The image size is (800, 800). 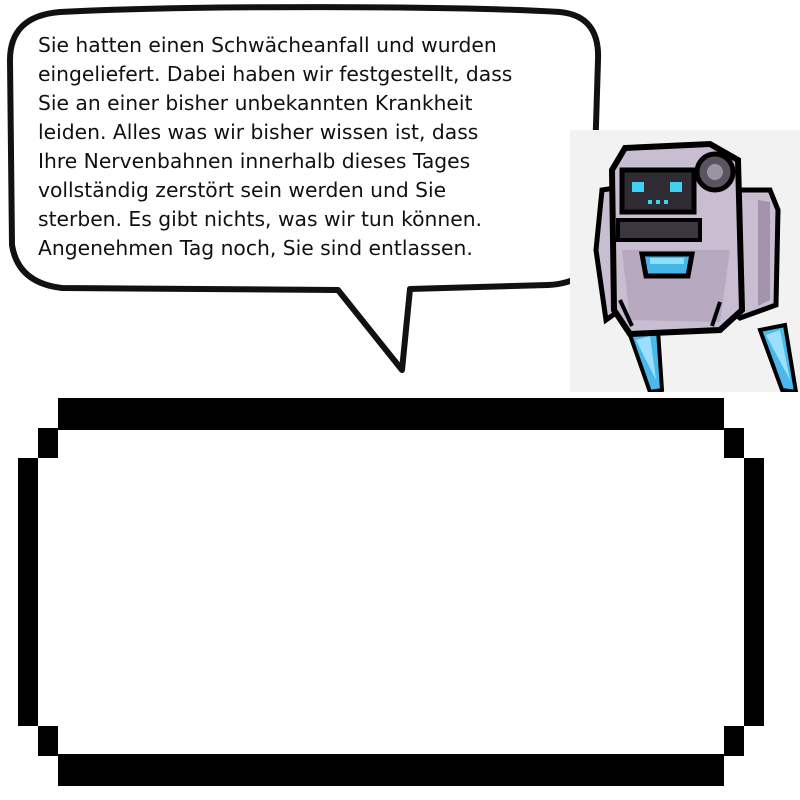 I want to click on robot-doctor-icon, so click(x=685, y=261).